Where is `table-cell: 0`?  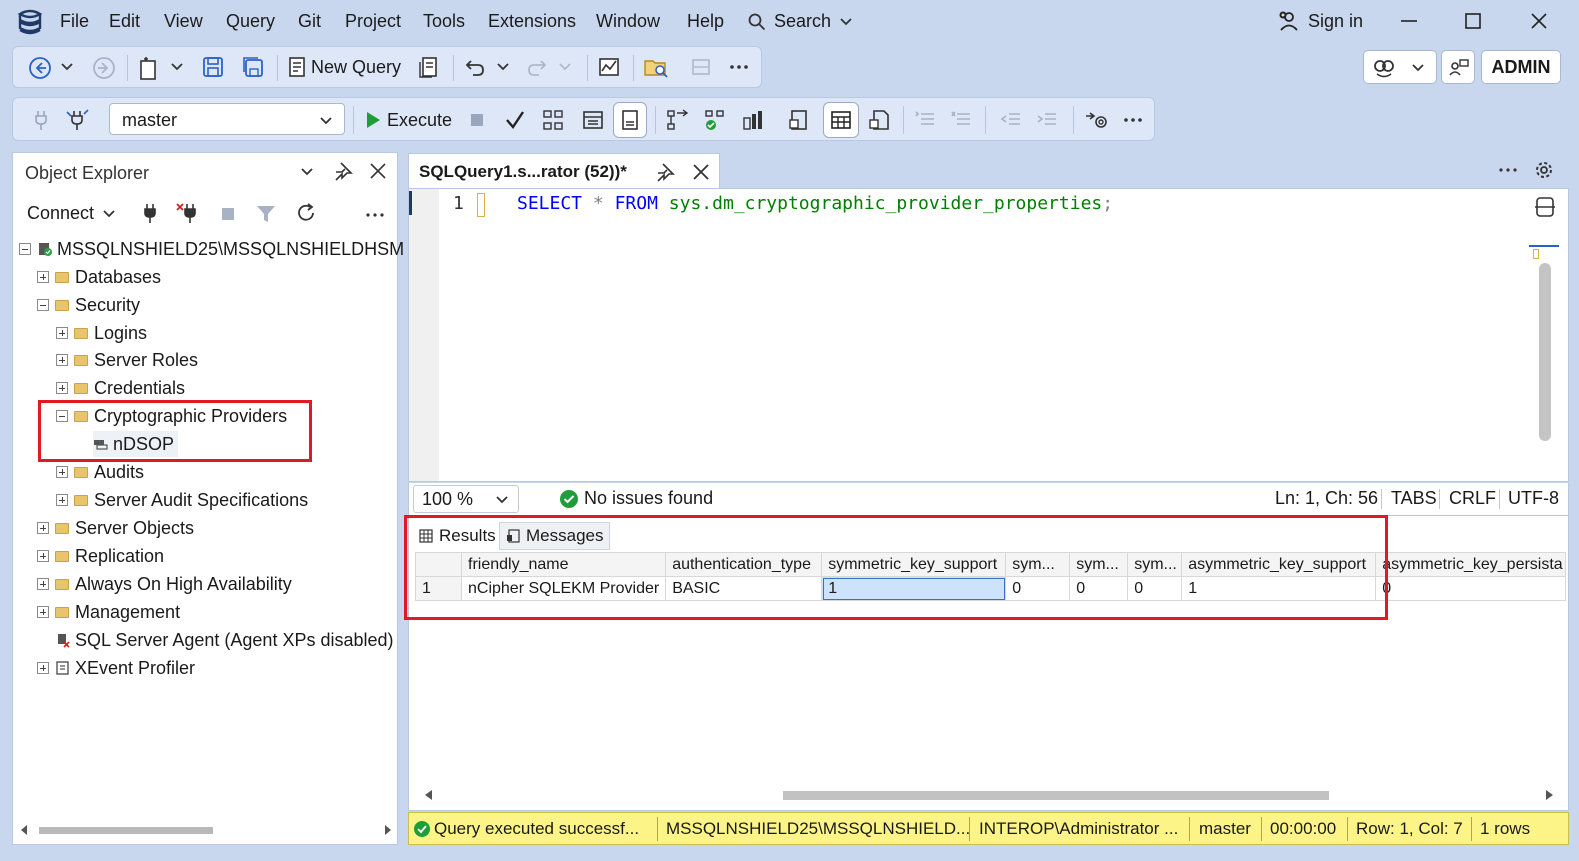 table-cell: 0 is located at coordinates (1471, 588).